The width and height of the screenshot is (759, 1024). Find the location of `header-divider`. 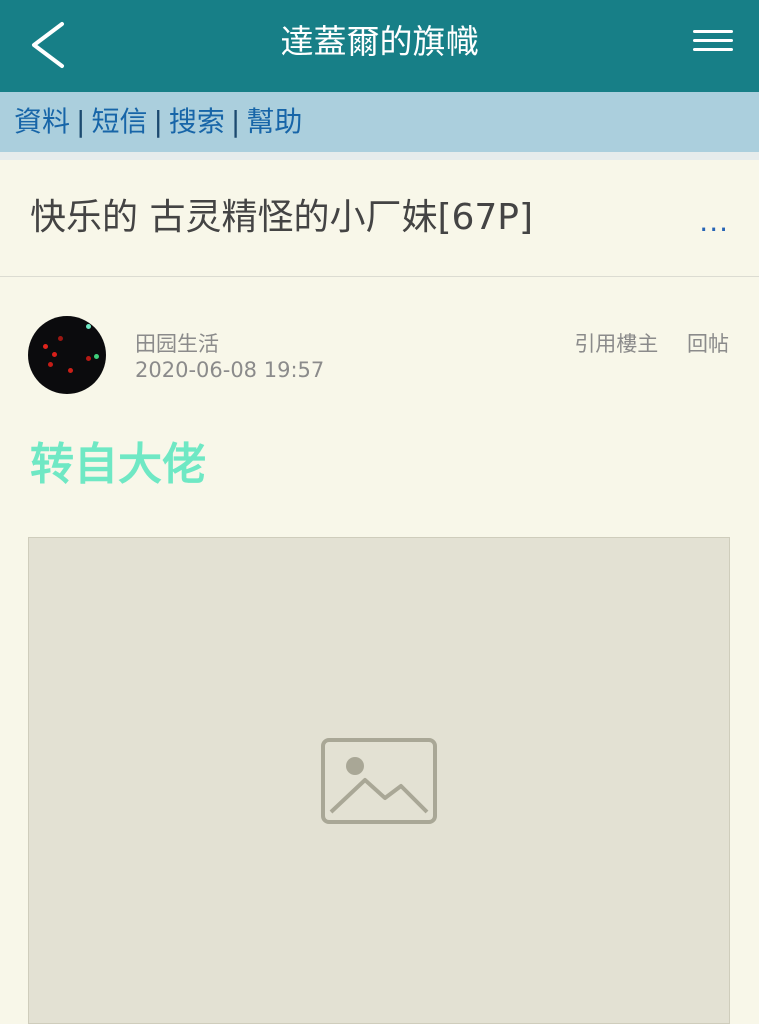

header-divider is located at coordinates (379, 156).